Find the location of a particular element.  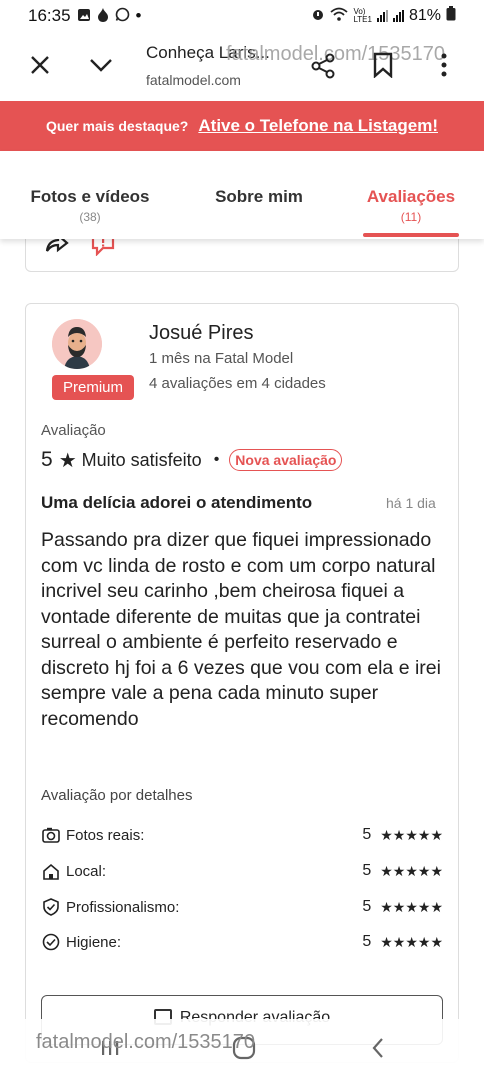

banner-question: Quer mais destaque? is located at coordinates (117, 126).